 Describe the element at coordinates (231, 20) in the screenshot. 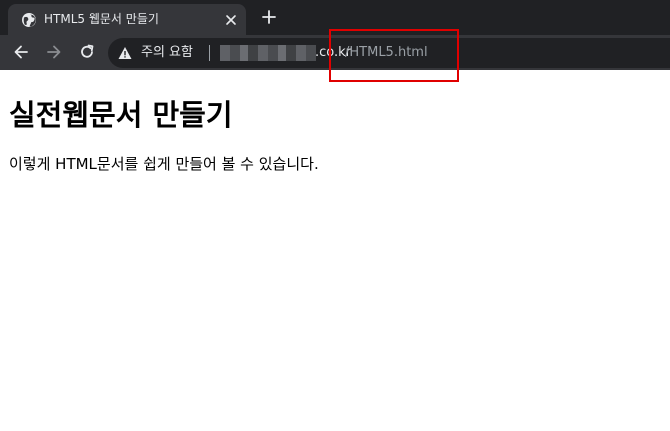

I see `close-icon` at that location.